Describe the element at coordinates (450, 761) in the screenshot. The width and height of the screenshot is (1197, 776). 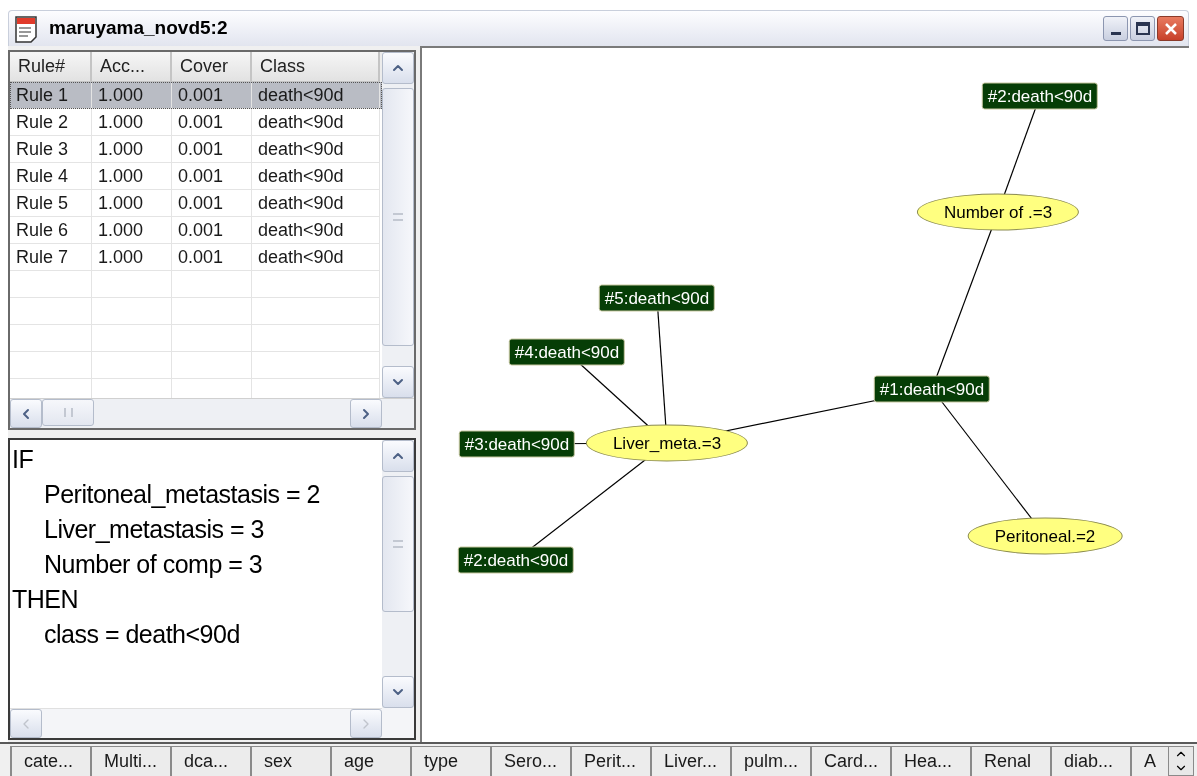
I see `attribute-tab: type` at that location.